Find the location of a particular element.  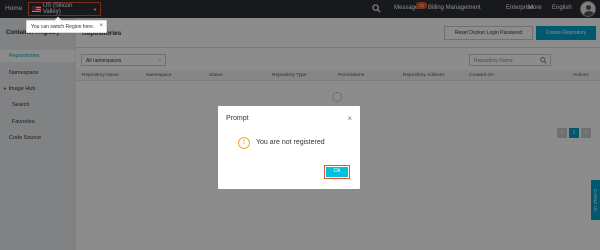

dialog-title: Prompt is located at coordinates (237, 118).